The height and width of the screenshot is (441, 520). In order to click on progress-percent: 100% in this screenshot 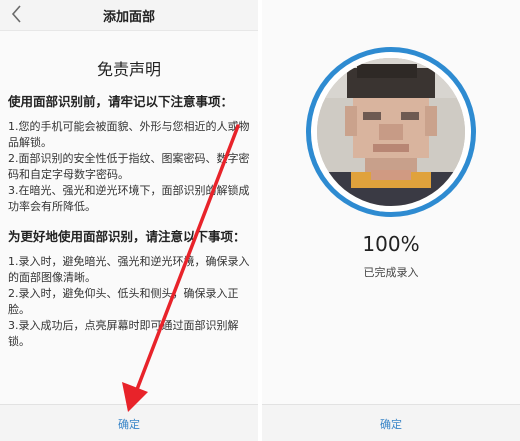, I will do `click(391, 244)`.